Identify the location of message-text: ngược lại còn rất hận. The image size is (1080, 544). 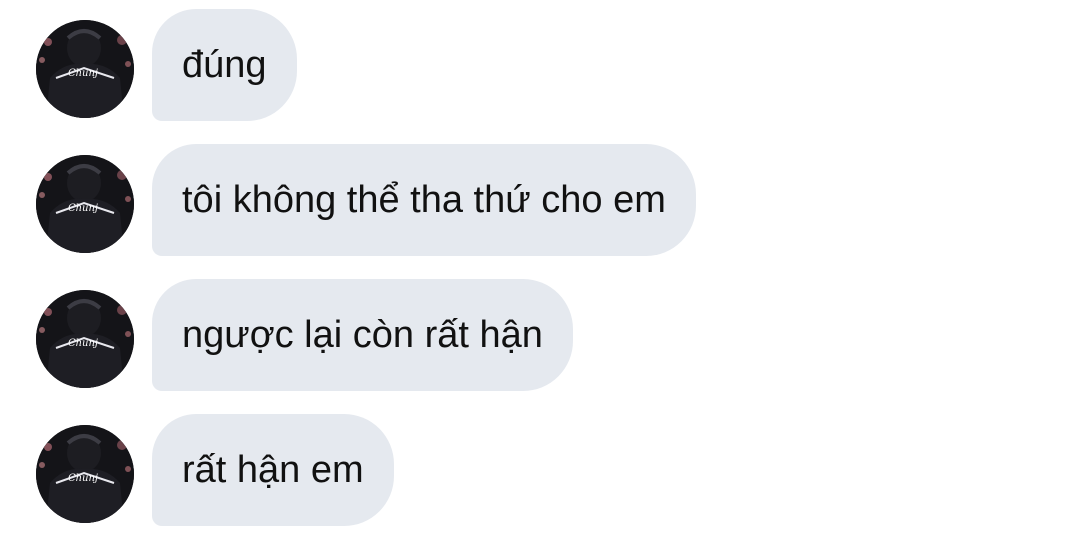
(362, 335).